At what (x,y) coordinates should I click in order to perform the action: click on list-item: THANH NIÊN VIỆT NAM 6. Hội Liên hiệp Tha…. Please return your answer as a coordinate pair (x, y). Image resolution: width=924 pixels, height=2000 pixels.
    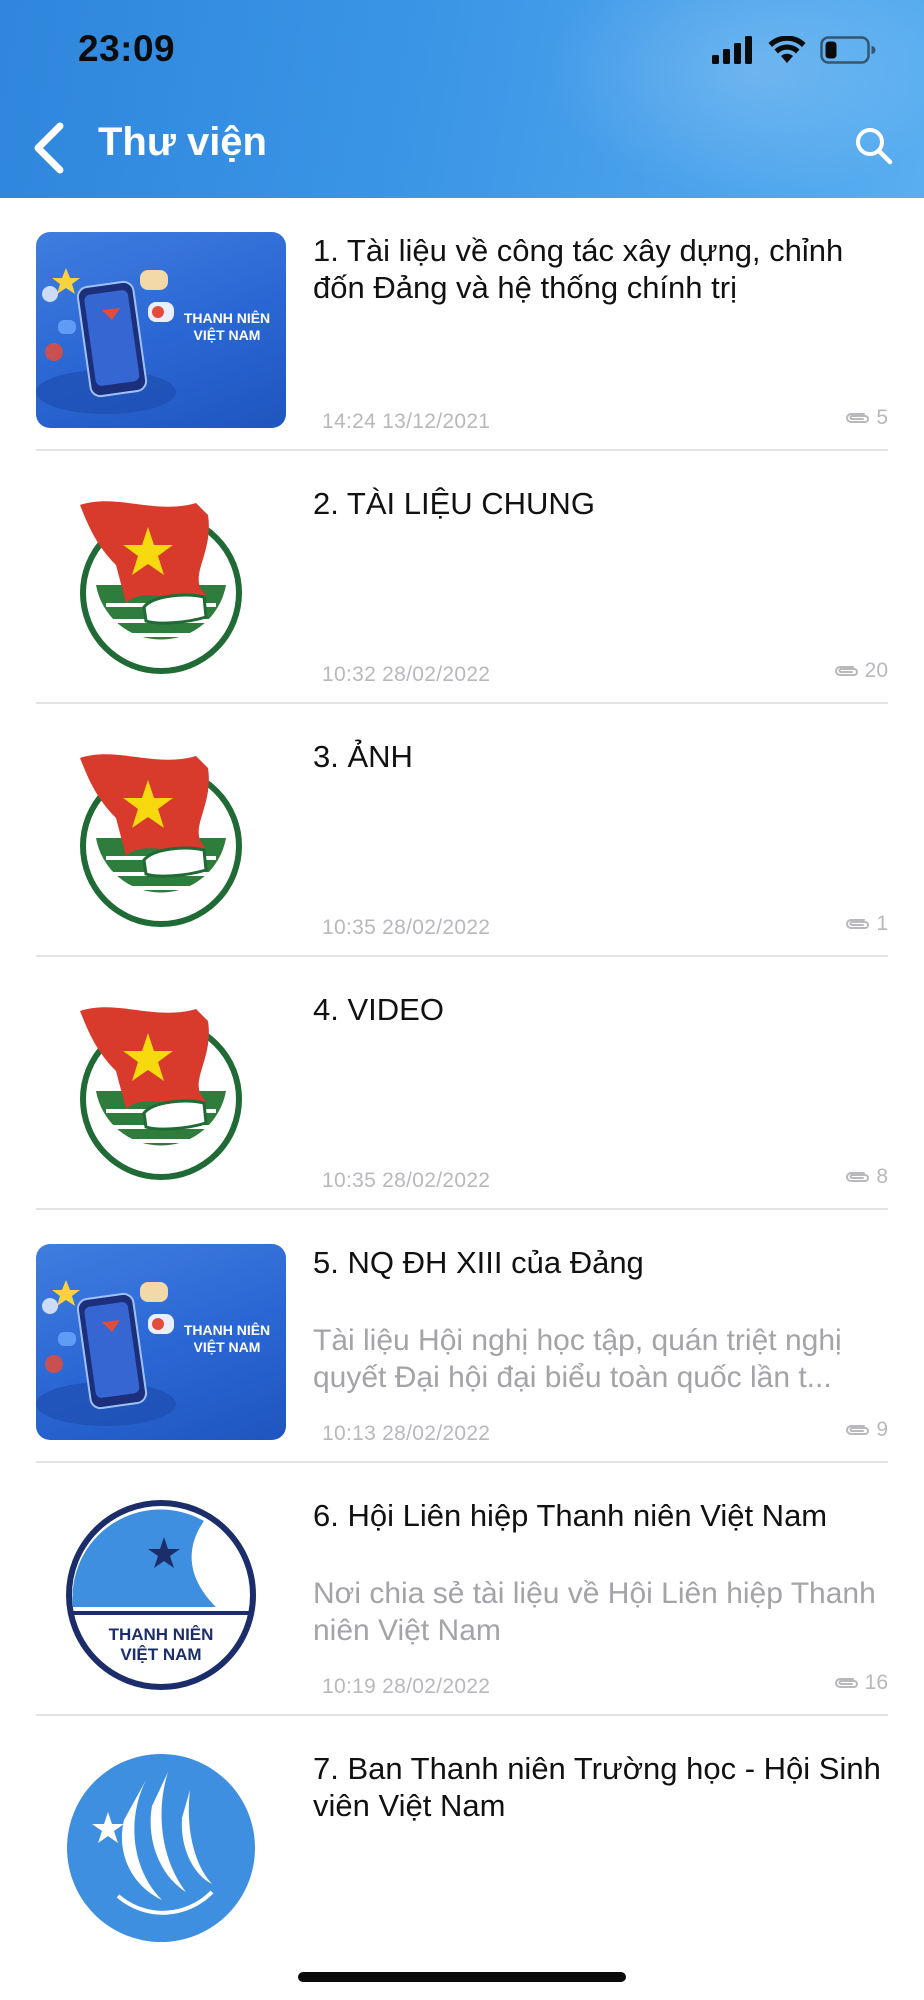
    Looking at the image, I should click on (462, 1589).